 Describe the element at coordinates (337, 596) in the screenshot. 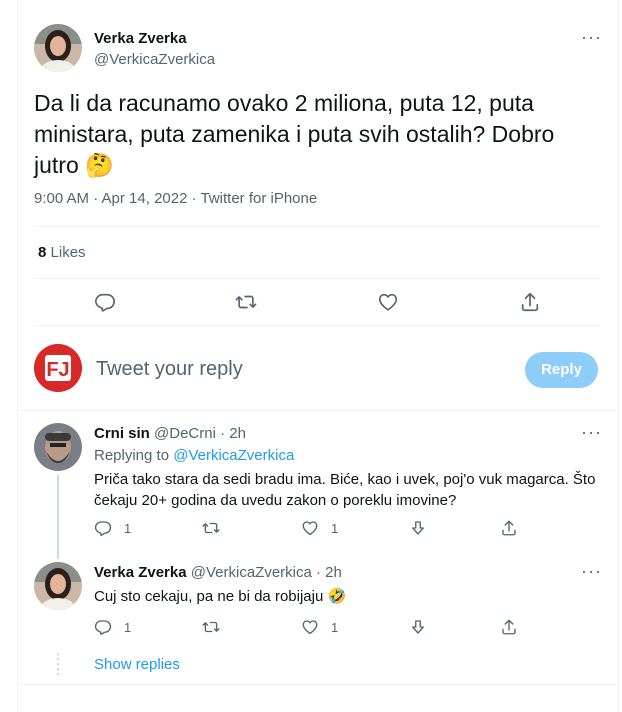

I see `laughing-emoji: 🤣` at that location.